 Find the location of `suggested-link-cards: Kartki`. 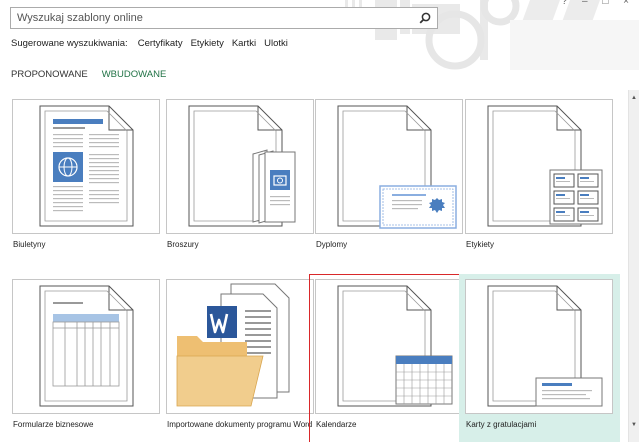

suggested-link-cards: Kartki is located at coordinates (244, 43).